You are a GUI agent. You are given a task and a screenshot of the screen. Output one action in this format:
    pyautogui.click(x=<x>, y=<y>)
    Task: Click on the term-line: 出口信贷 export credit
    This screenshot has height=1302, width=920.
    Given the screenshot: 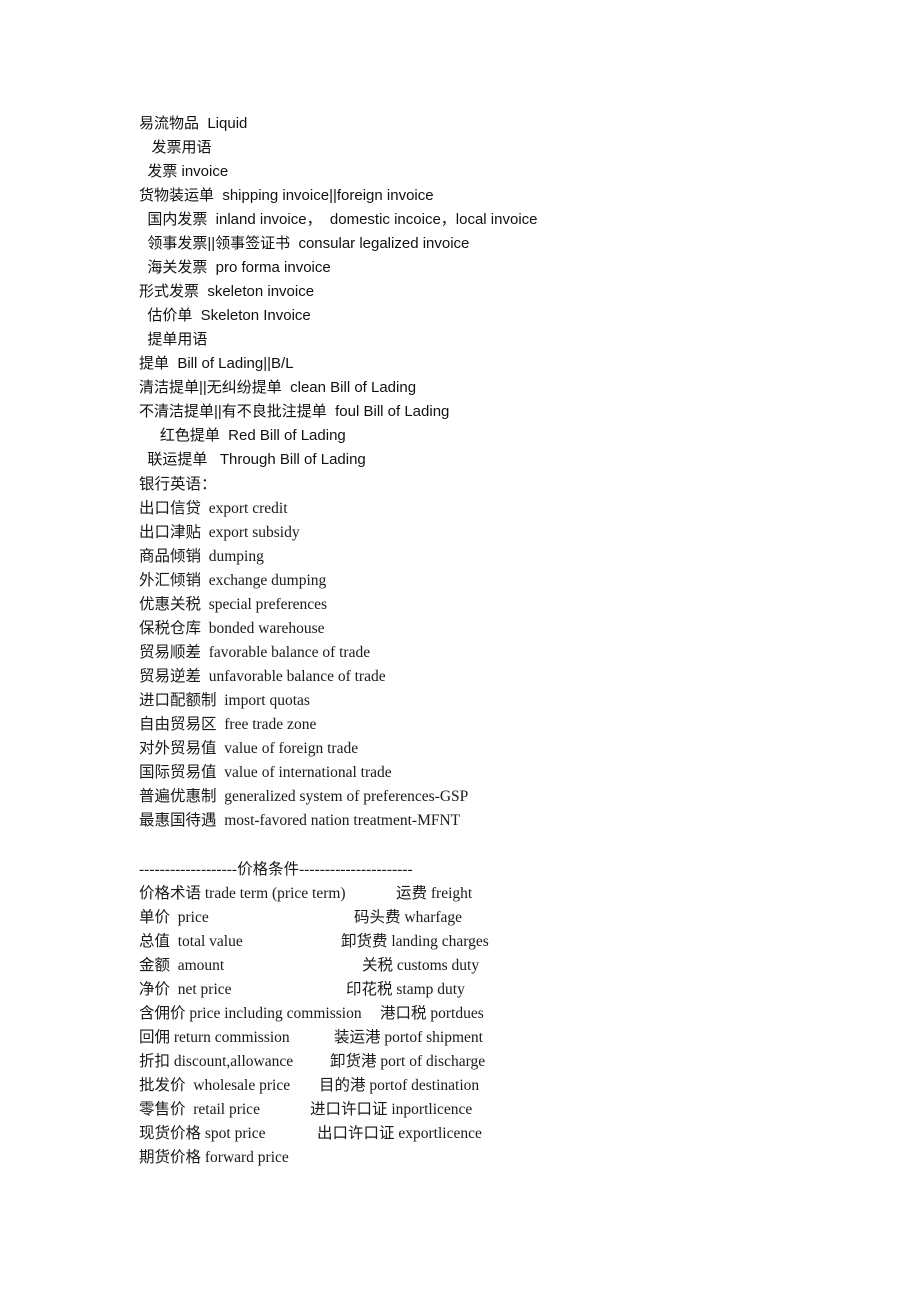 What is the action you would take?
    pyautogui.click(x=213, y=508)
    